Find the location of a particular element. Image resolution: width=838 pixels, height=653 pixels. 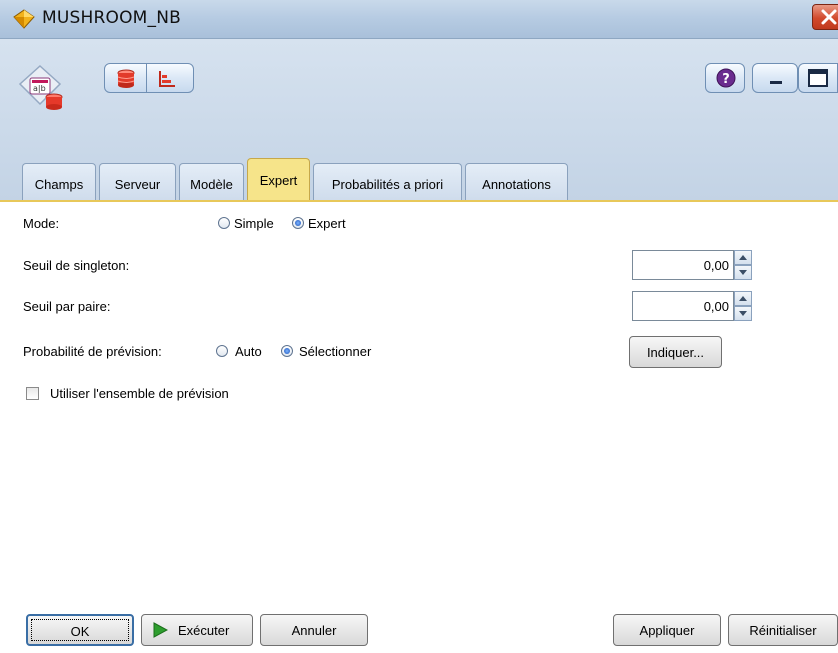

maximize-icon is located at coordinates (818, 78).